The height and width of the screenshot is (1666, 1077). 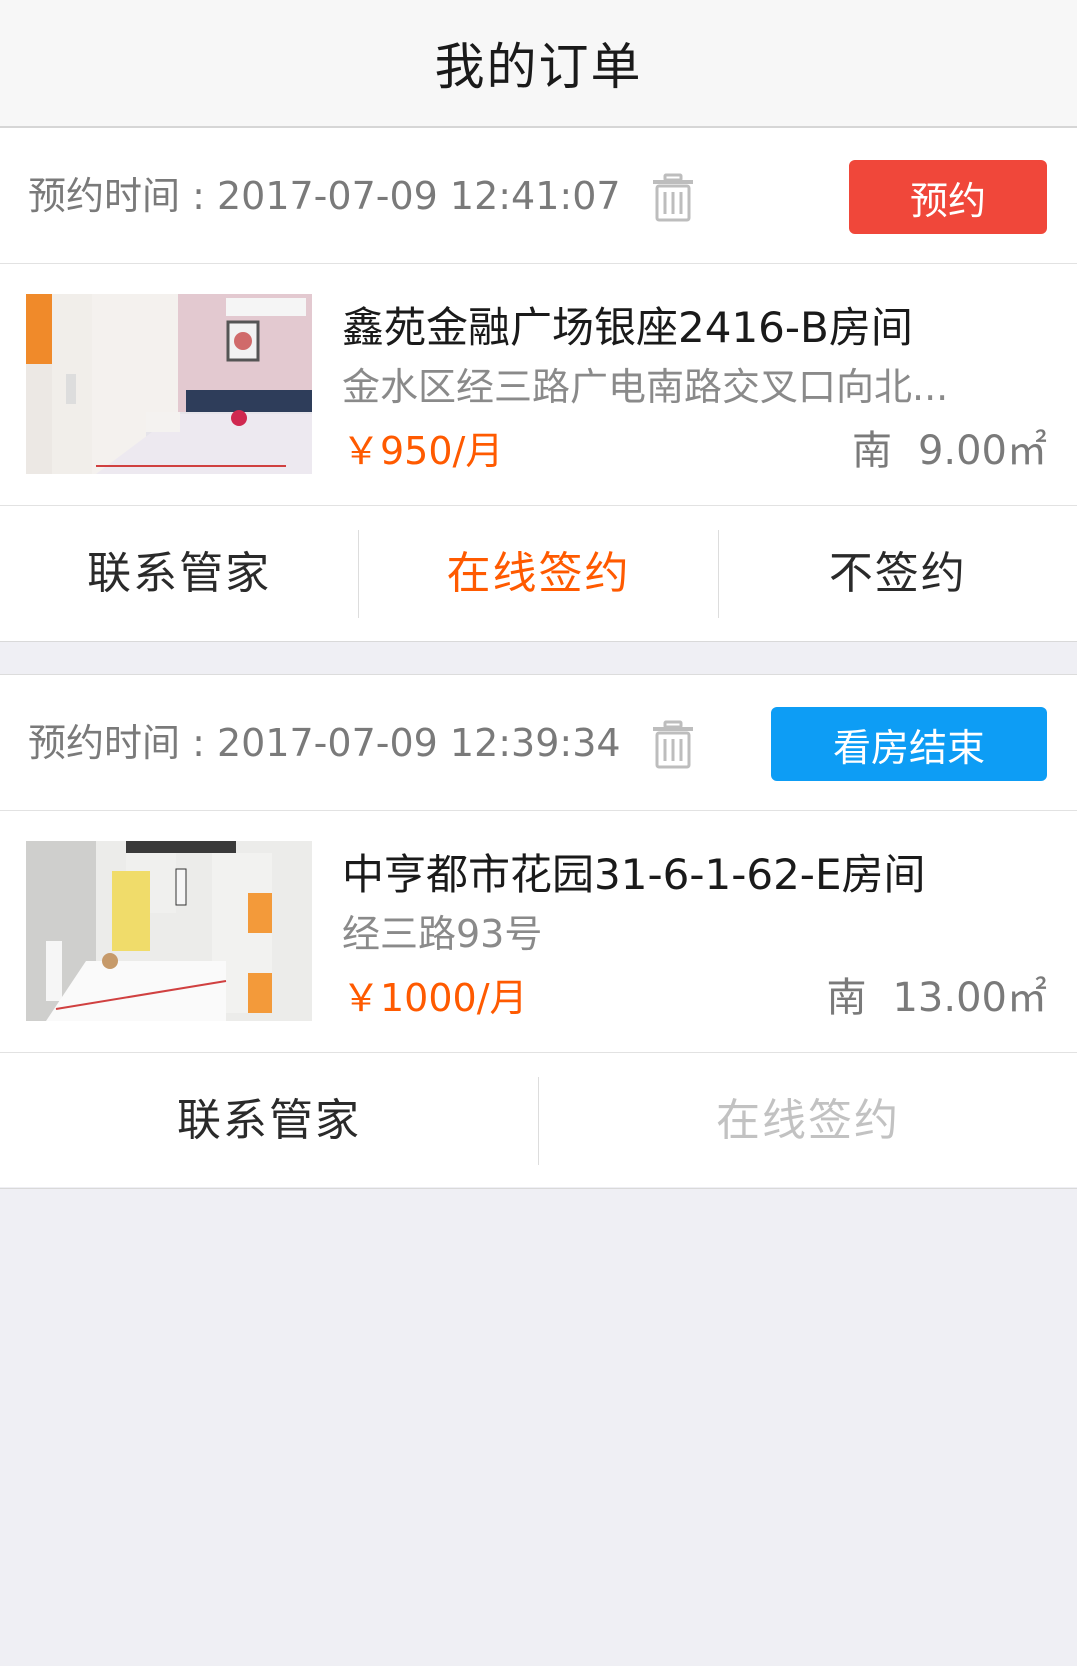 I want to click on order-actions: 联系管家 在线签约 不签约, so click(x=538, y=574).